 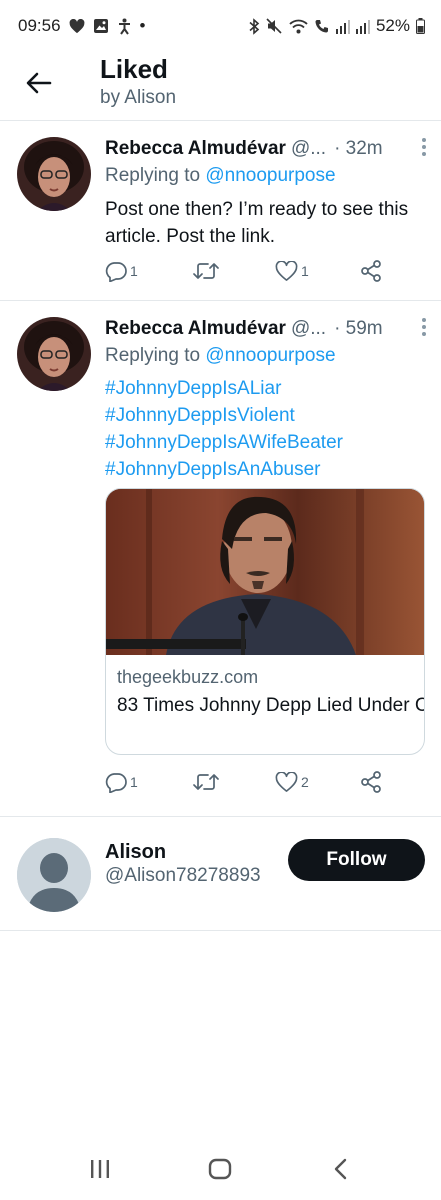 I want to click on nav-recents-button, so click(x=100, y=1169).